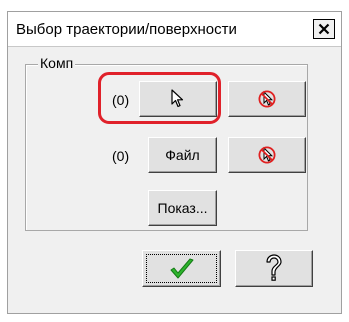 This screenshot has width=349, height=322. I want to click on file-button-label: Файл, so click(182, 155).